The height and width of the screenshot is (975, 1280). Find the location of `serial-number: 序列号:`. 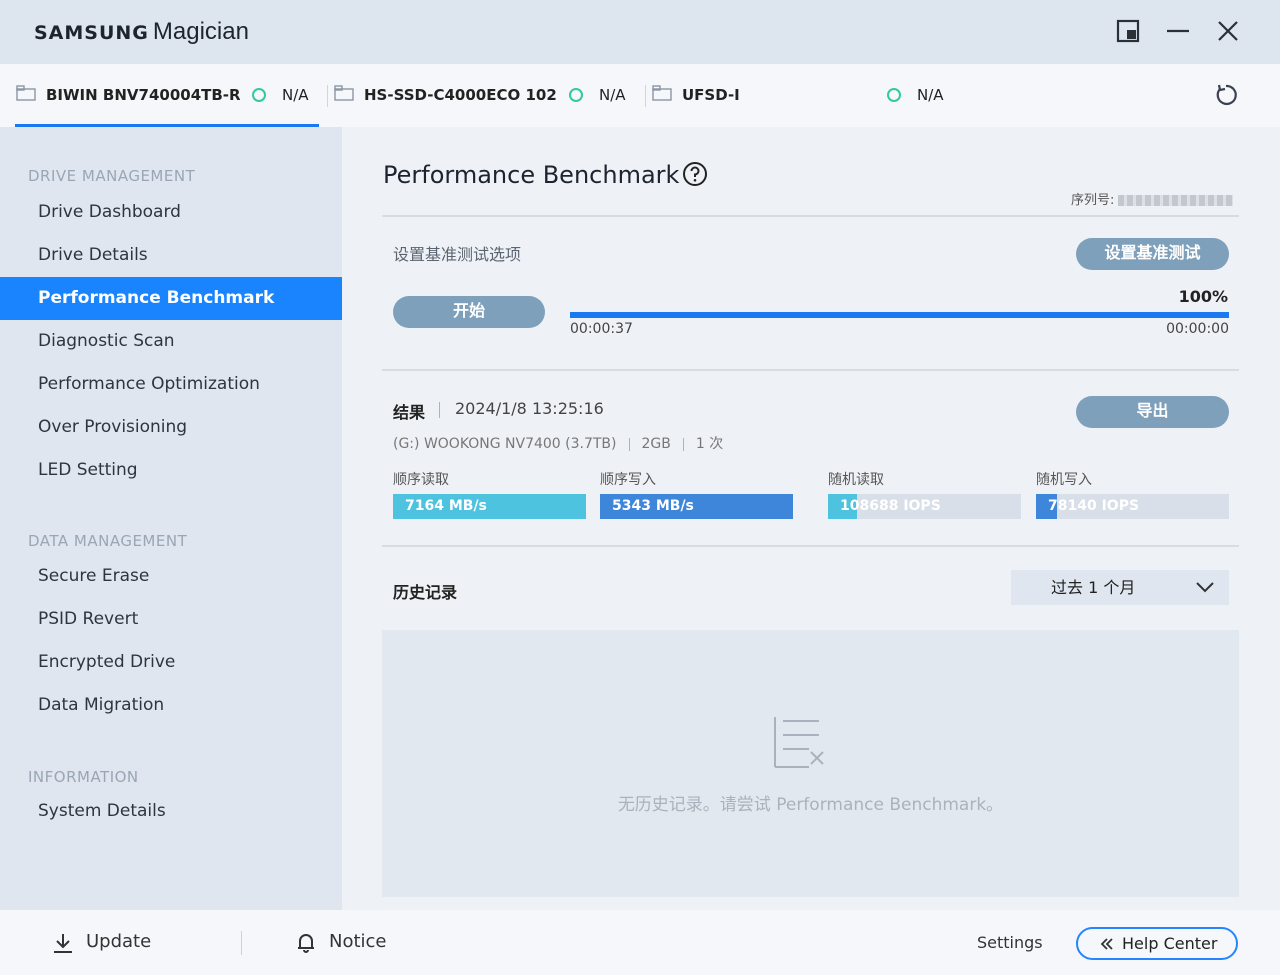

serial-number: 序列号: is located at coordinates (1152, 198).